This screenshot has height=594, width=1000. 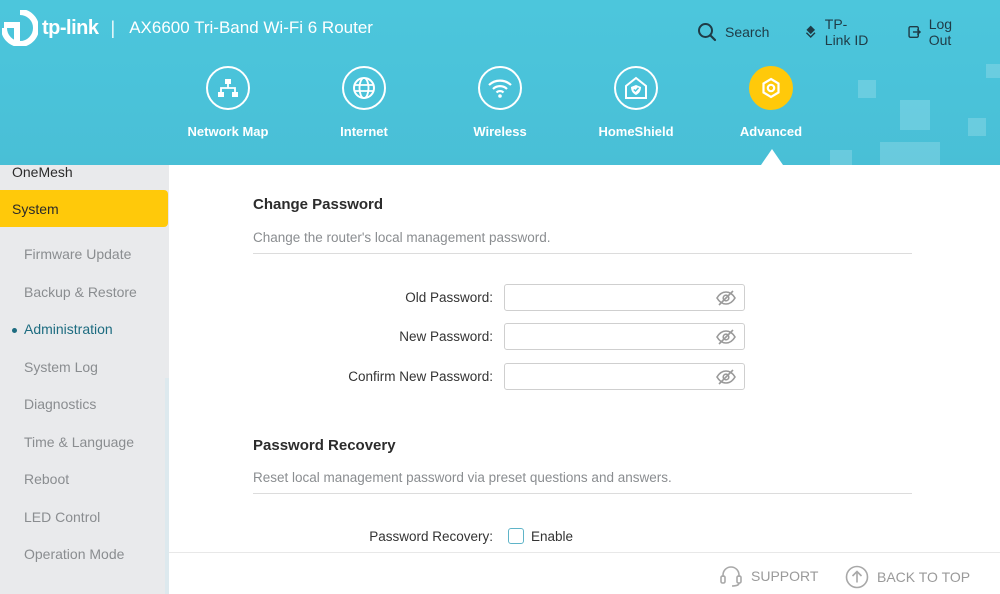 I want to click on brand-name: tp-link, so click(x=70, y=27).